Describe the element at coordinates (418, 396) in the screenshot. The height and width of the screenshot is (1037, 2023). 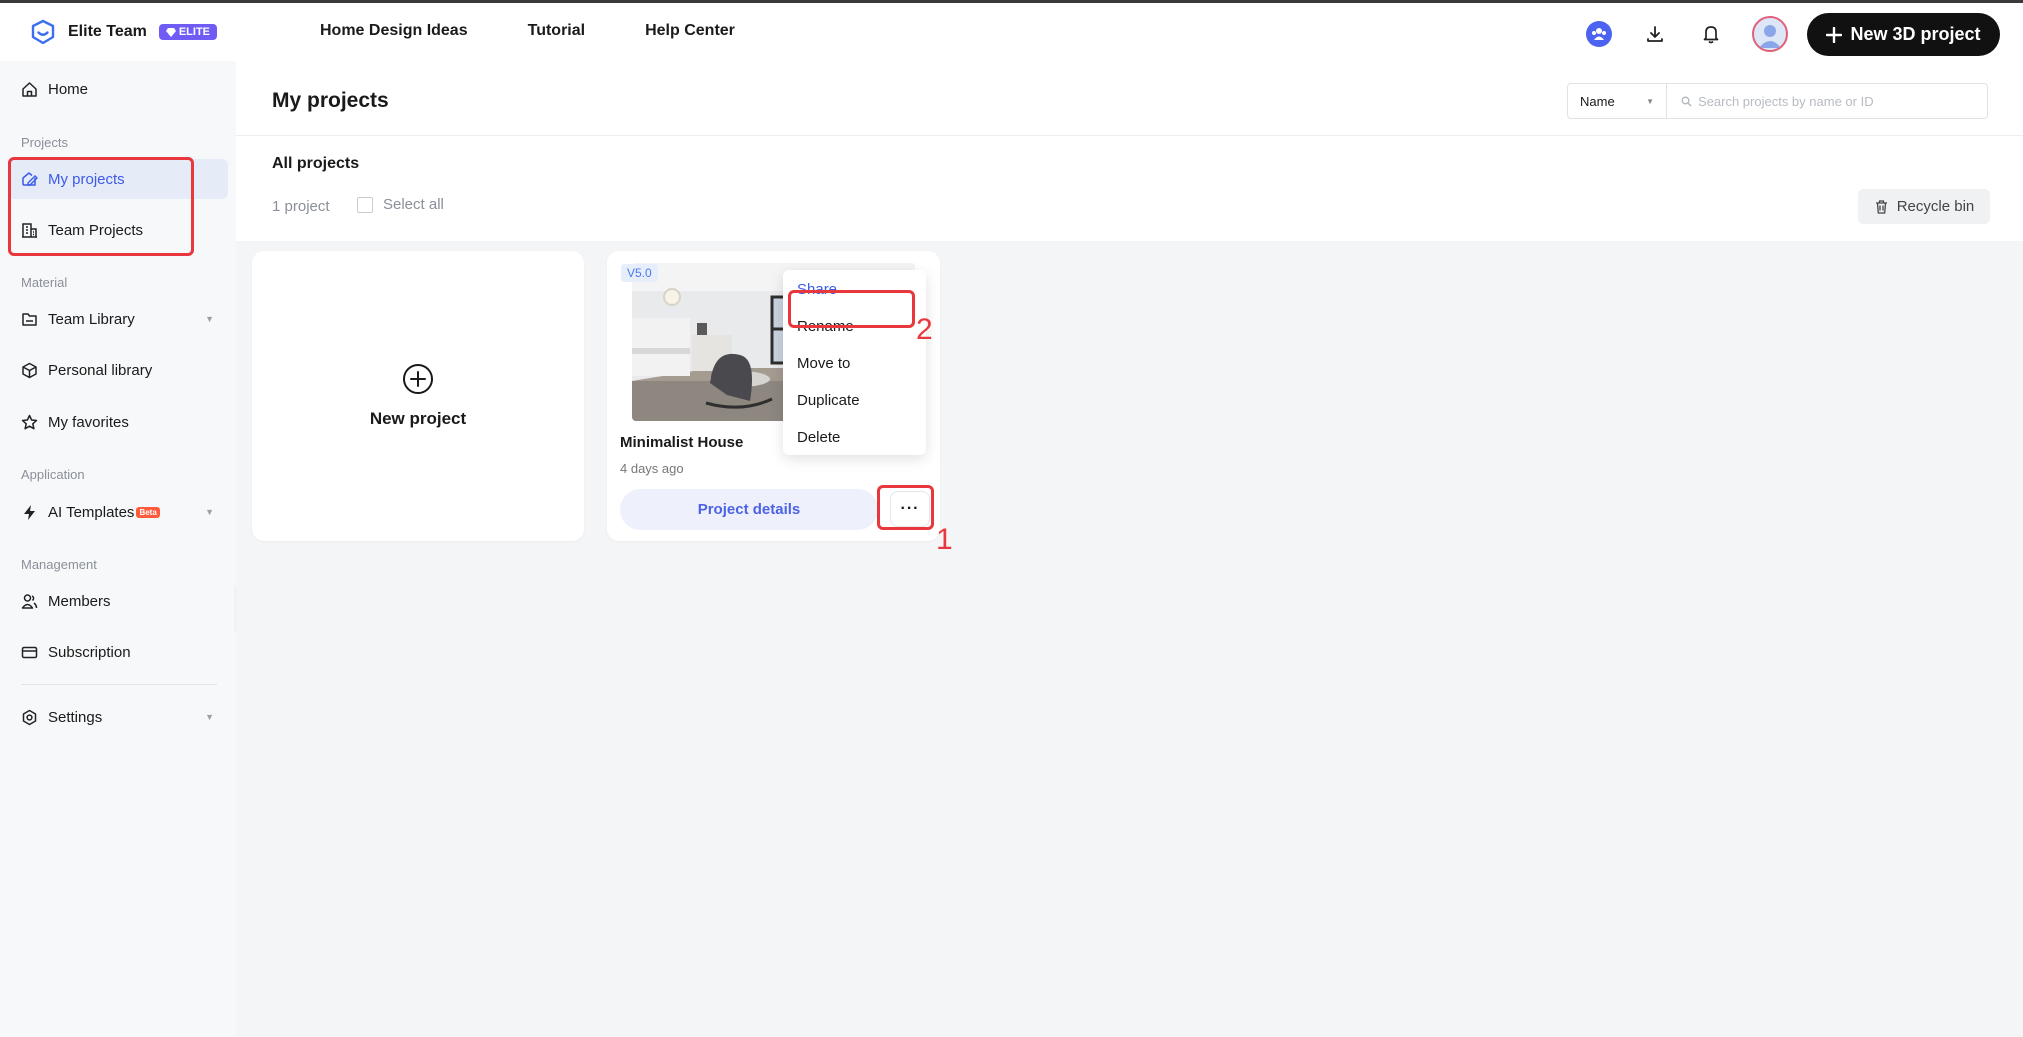
I see `new-project-card: New project` at that location.